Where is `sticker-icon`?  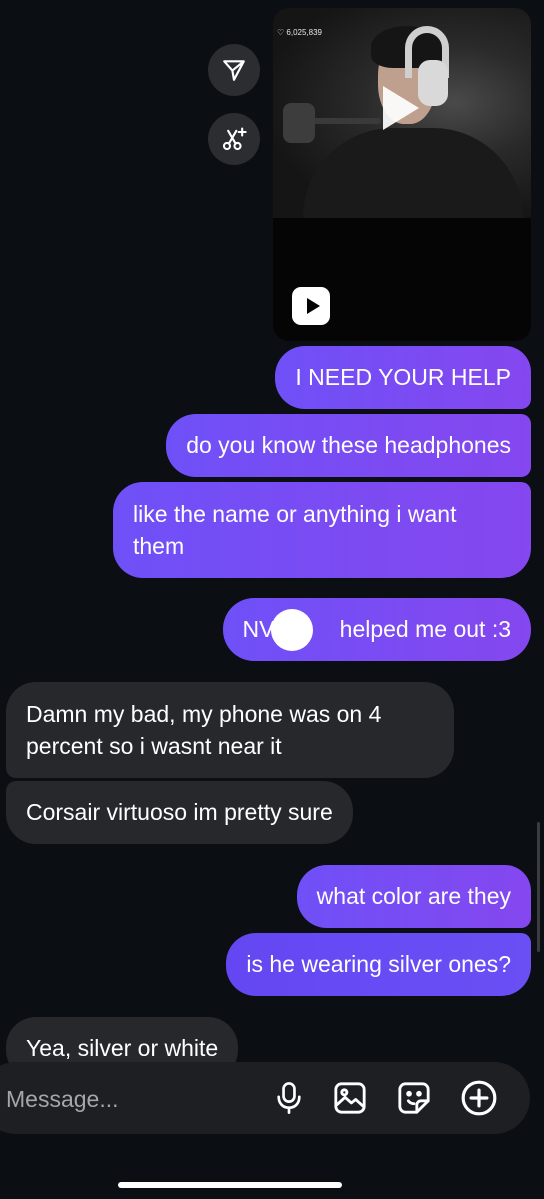 sticker-icon is located at coordinates (414, 1098).